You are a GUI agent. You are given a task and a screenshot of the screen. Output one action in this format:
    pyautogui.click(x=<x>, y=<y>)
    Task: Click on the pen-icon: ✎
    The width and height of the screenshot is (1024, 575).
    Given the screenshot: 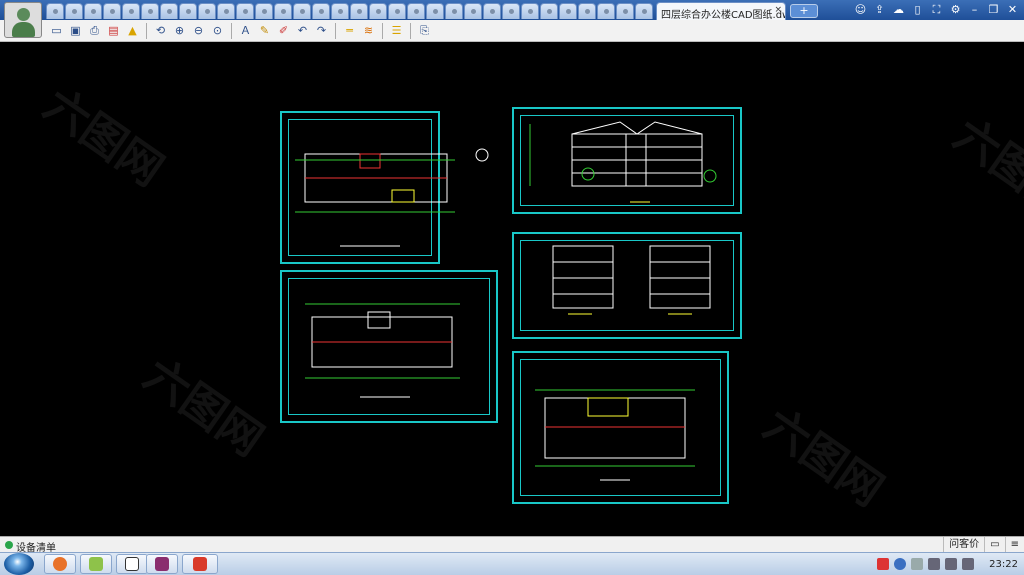 What is the action you would take?
    pyautogui.click(x=264, y=30)
    